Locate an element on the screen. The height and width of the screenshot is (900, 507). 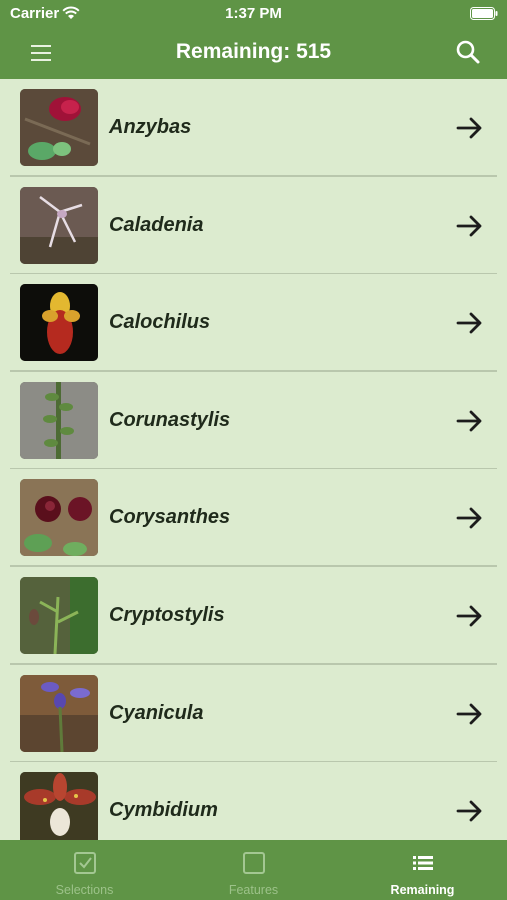
tab-features: Features is located at coordinates (253, 870).